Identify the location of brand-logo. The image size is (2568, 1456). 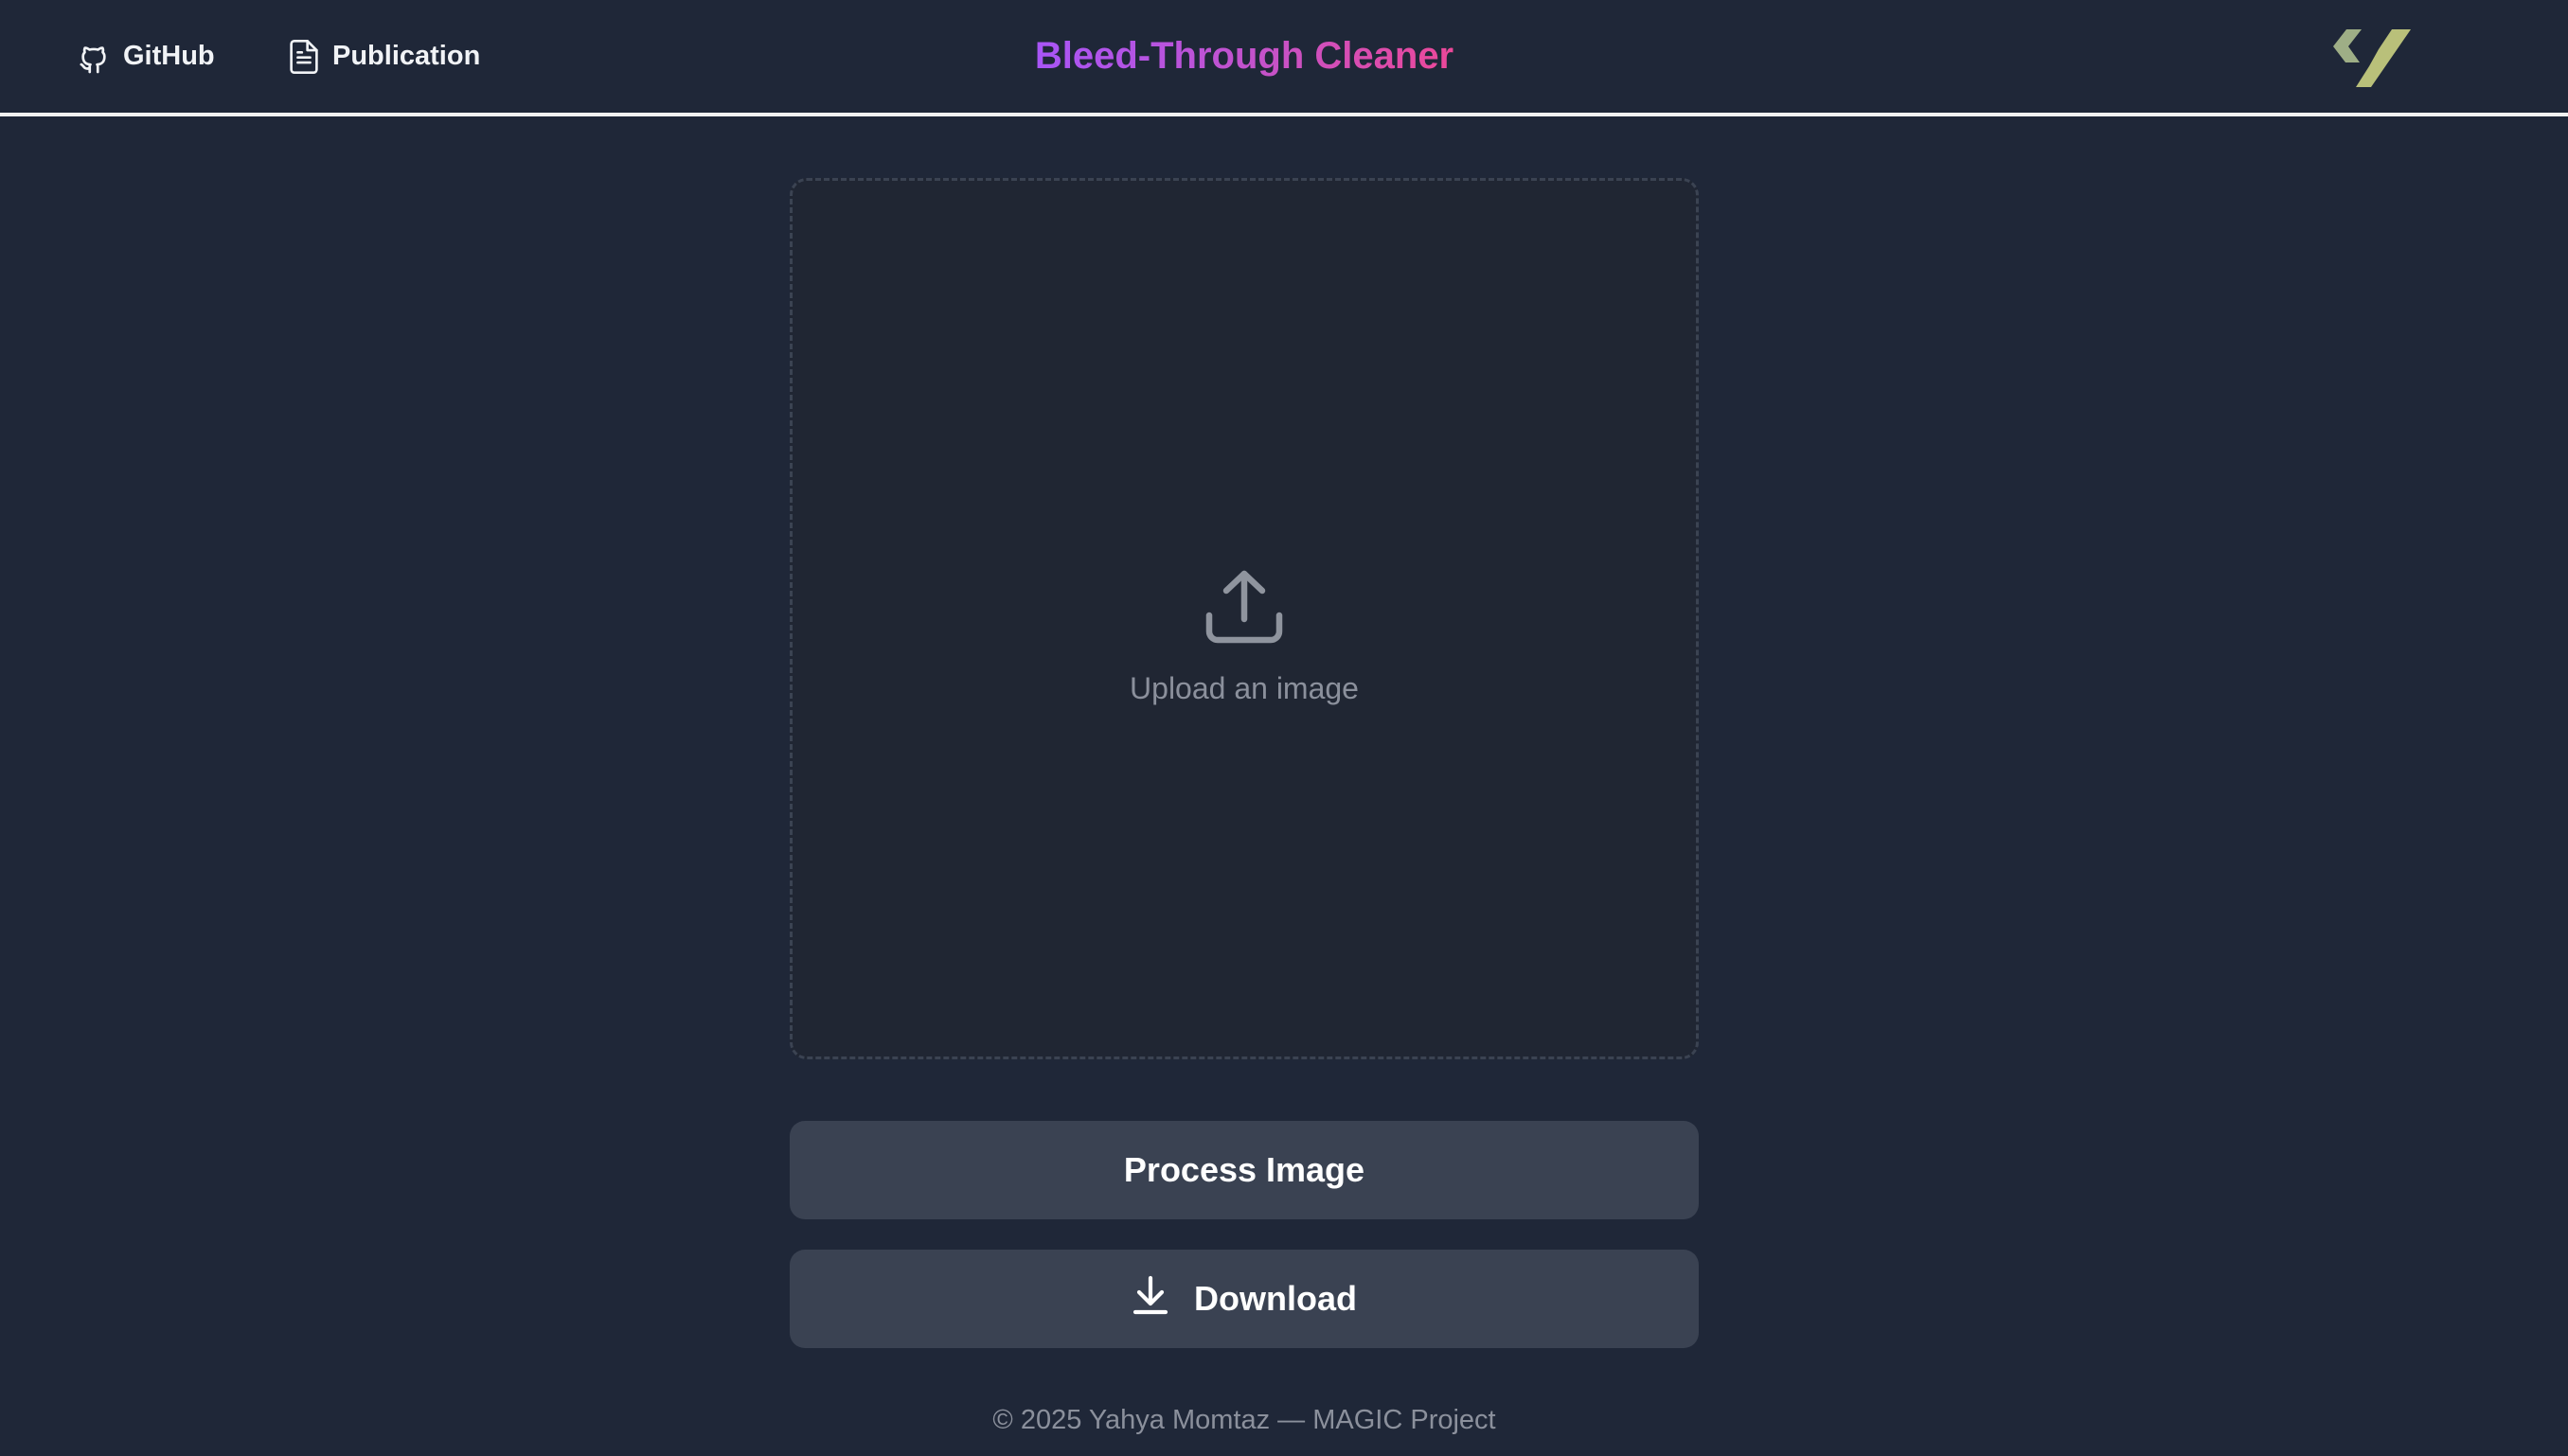
(2373, 57).